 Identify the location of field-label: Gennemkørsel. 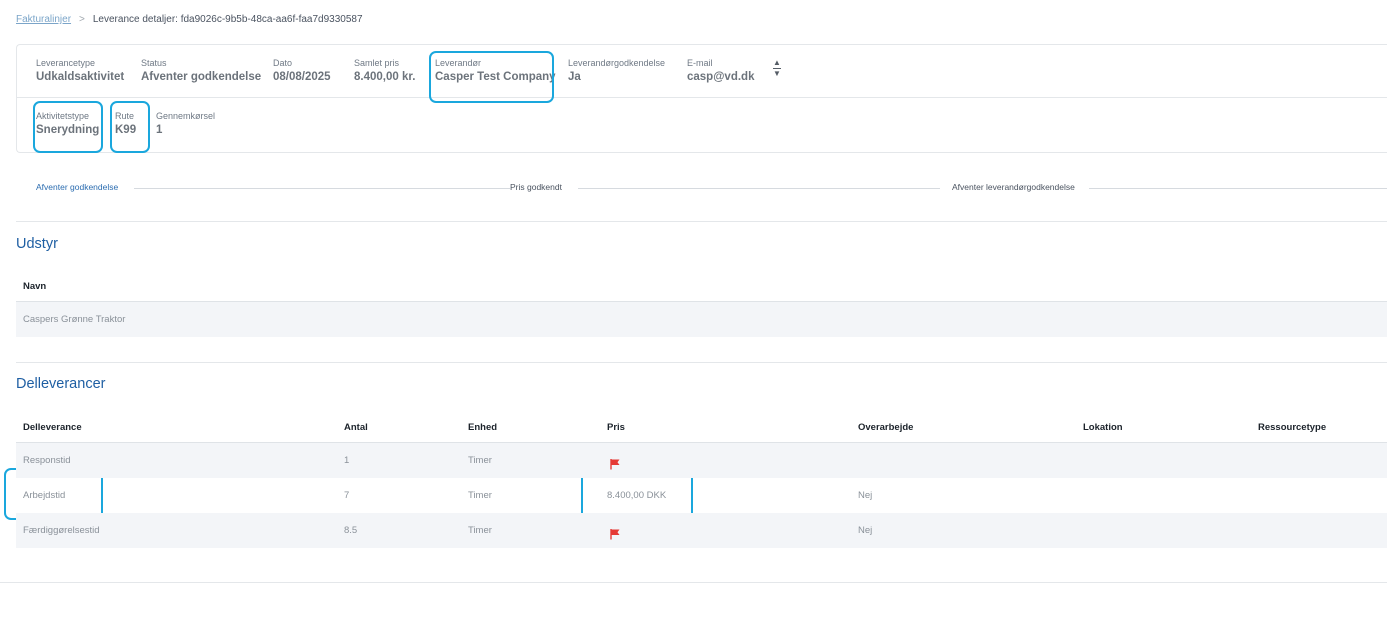
(186, 116).